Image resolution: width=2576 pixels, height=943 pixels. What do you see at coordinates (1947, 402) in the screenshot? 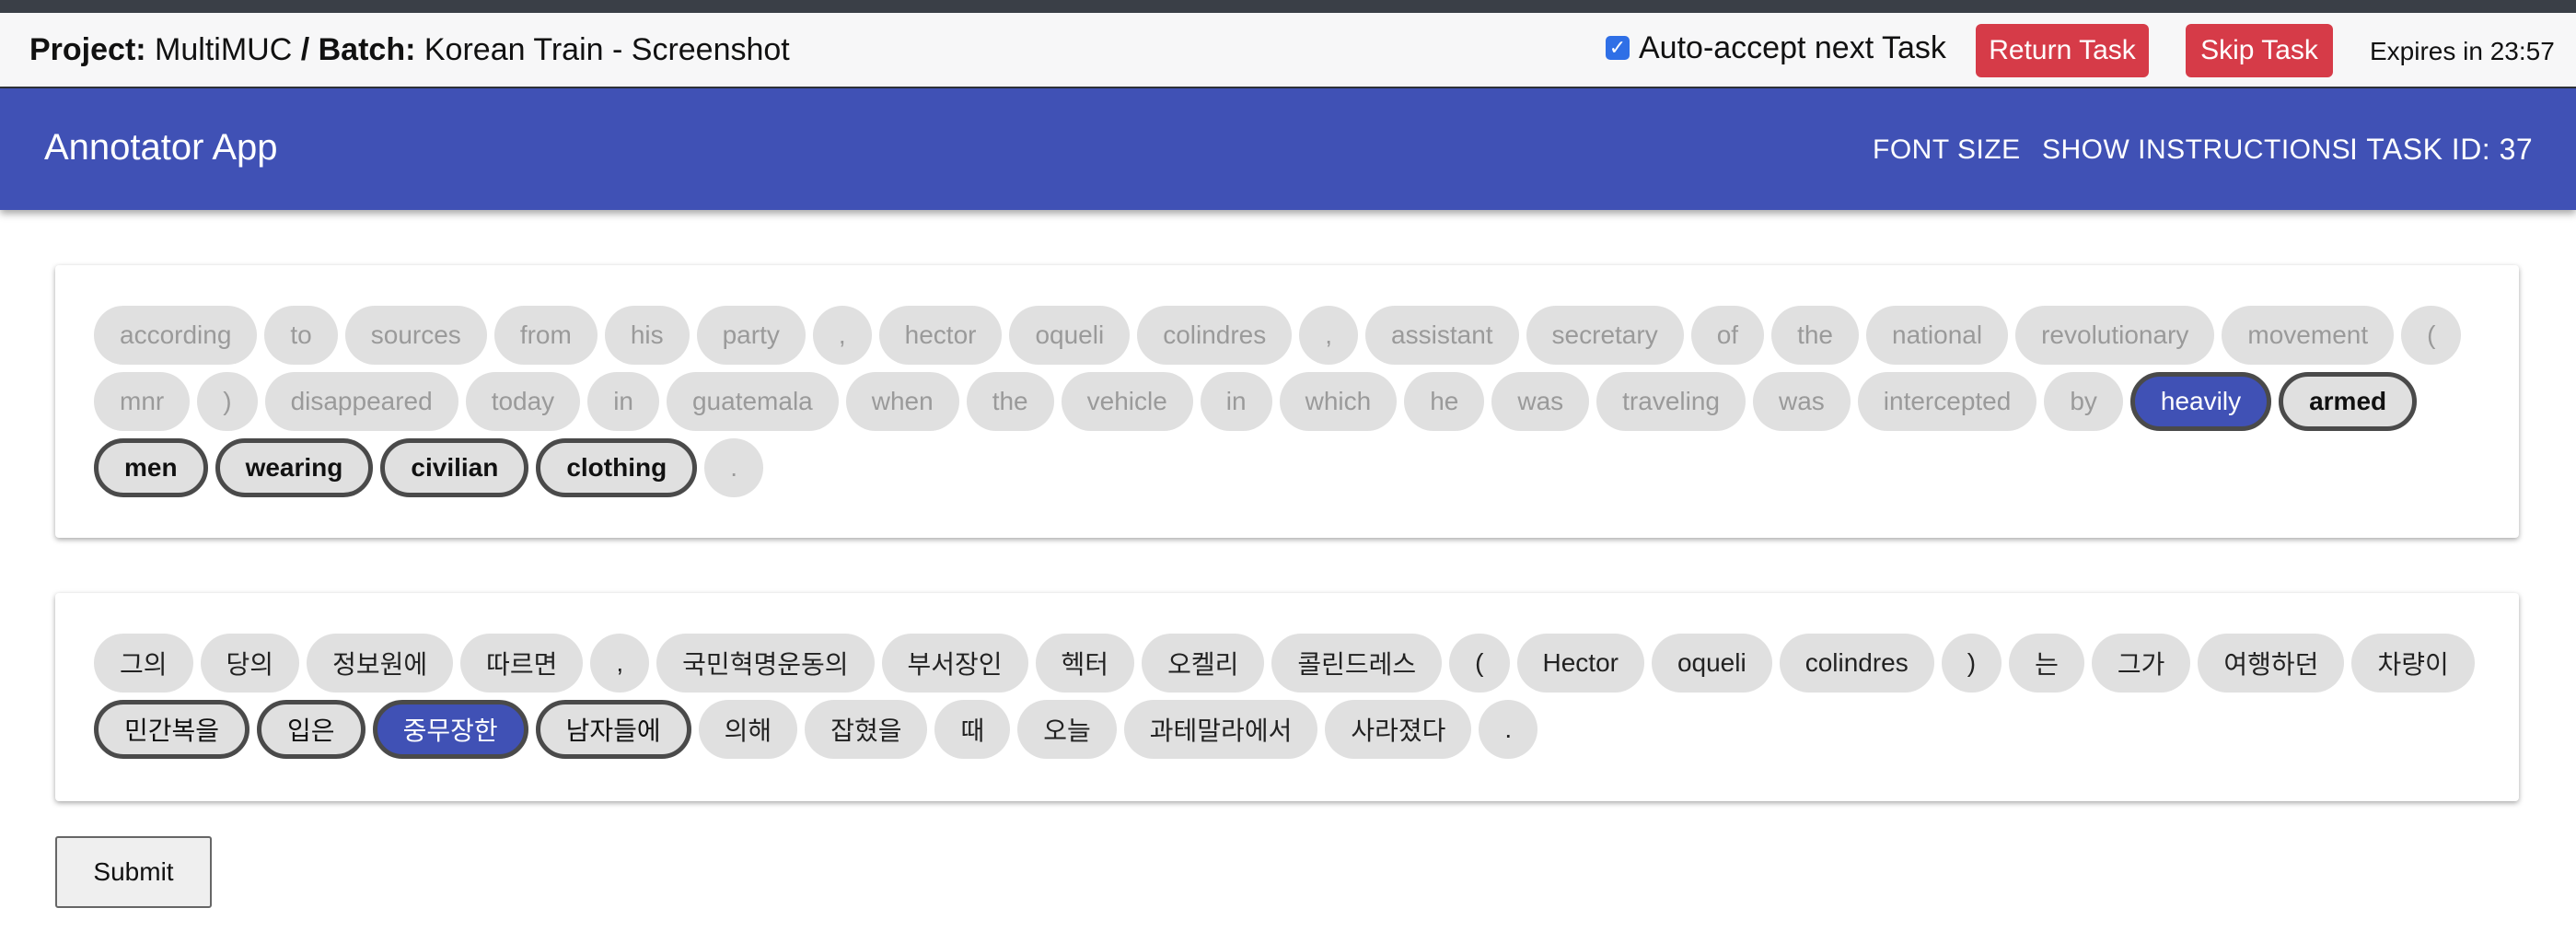
I see `english-token: intercepted` at bounding box center [1947, 402].